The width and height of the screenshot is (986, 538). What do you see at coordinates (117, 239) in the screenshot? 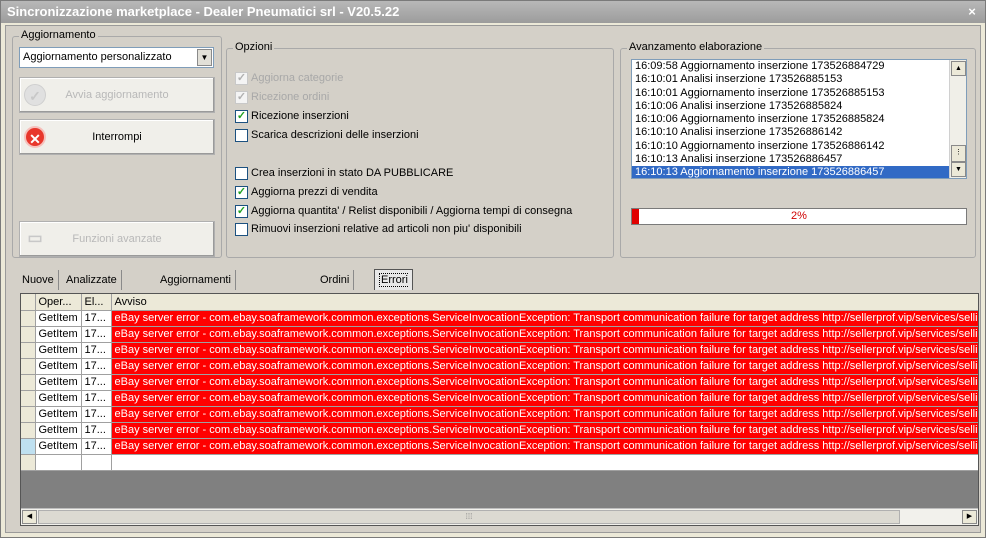
I see `advanced-functions-button: ▭ Funzioni avanzate` at bounding box center [117, 239].